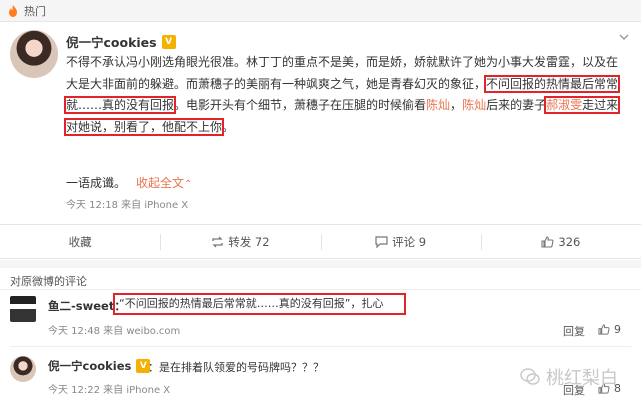 This screenshot has width=641, height=405. Describe the element at coordinates (111, 41) in the screenshot. I see `author-name: 倪一宁cookies` at that location.